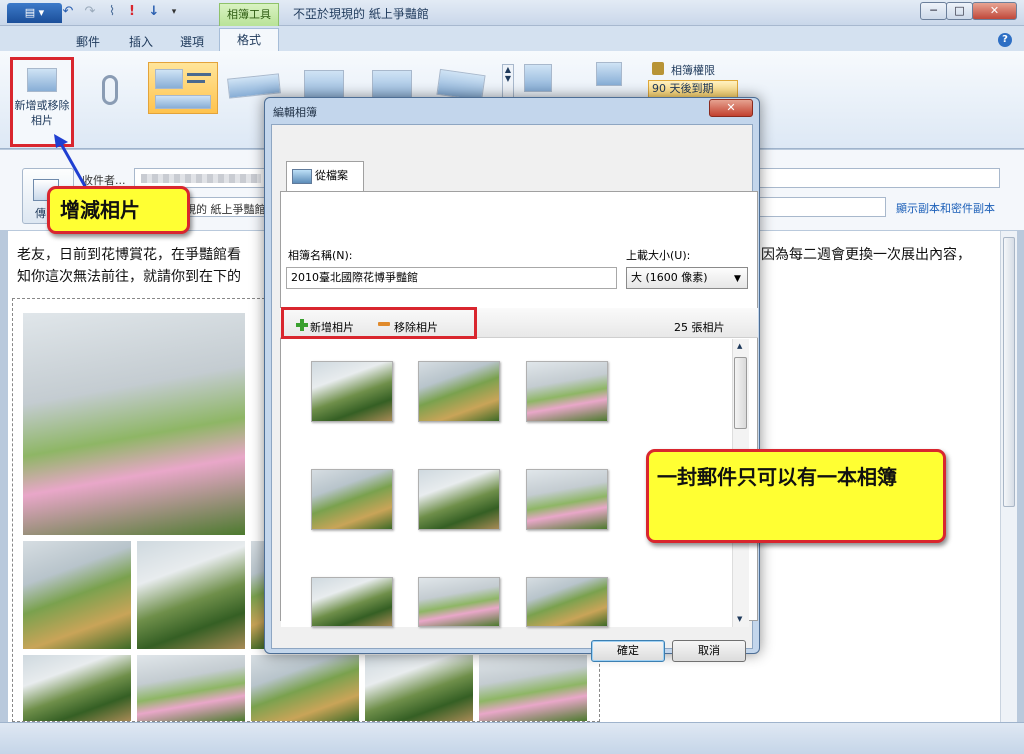 Image resolution: width=1024 pixels, height=754 pixels. What do you see at coordinates (192, 41) in the screenshot?
I see `tab-options: 選項` at bounding box center [192, 41].